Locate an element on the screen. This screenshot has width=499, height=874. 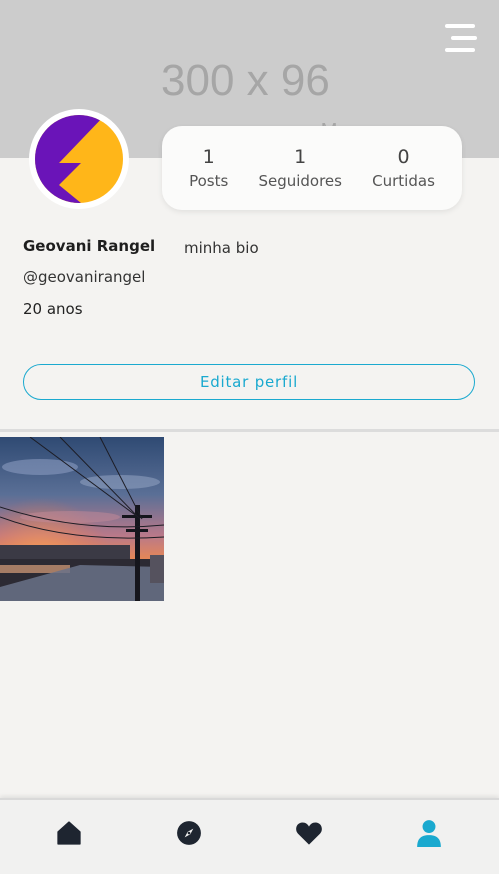
user-icon is located at coordinates (429, 833).